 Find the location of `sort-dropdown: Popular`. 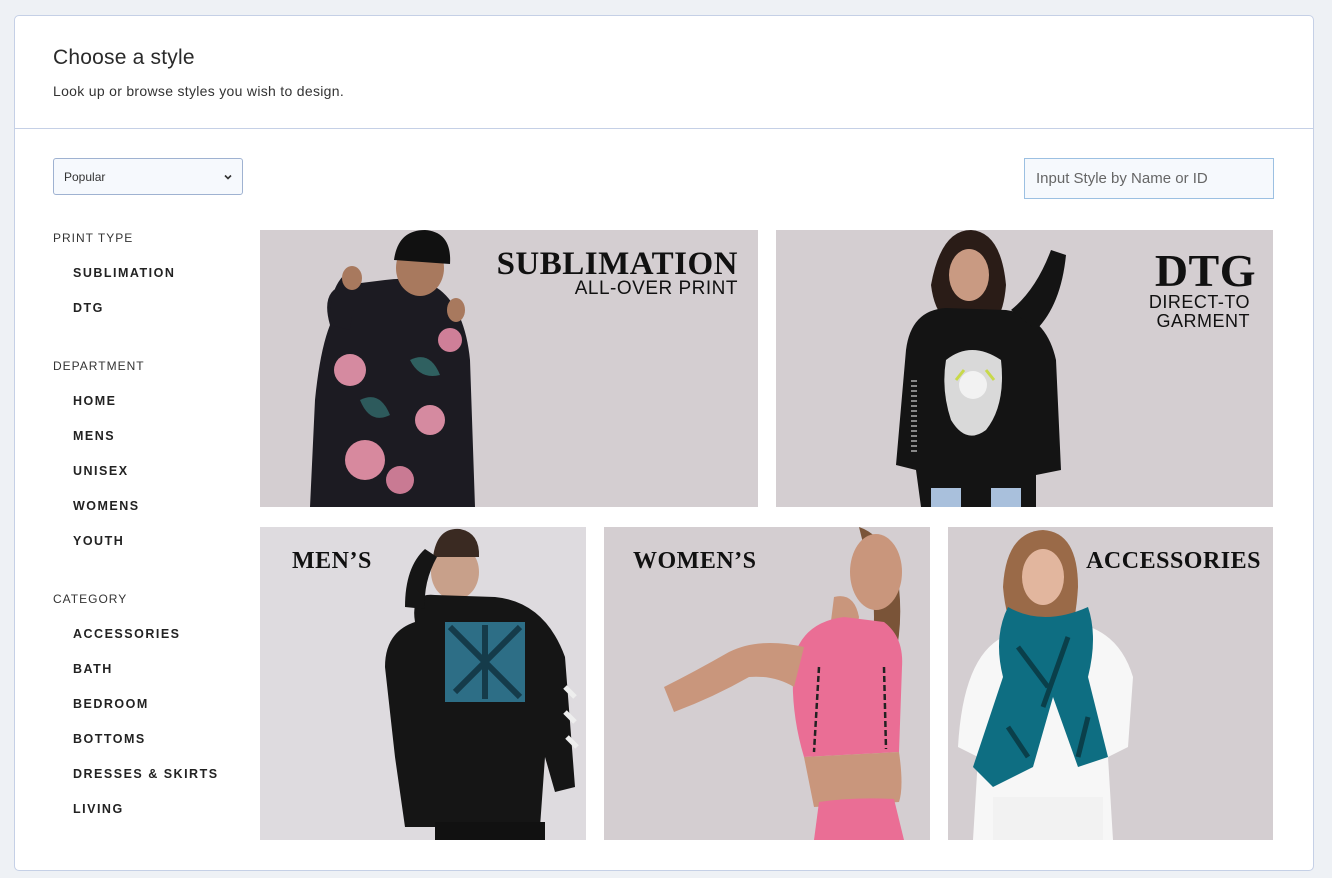

sort-dropdown: Popular is located at coordinates (148, 176).